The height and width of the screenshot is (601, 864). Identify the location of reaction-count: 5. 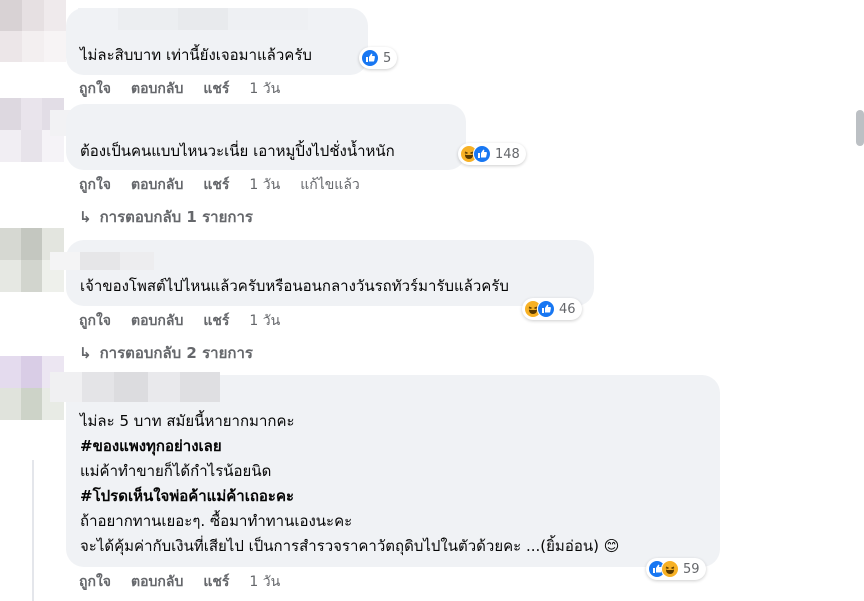
(387, 58).